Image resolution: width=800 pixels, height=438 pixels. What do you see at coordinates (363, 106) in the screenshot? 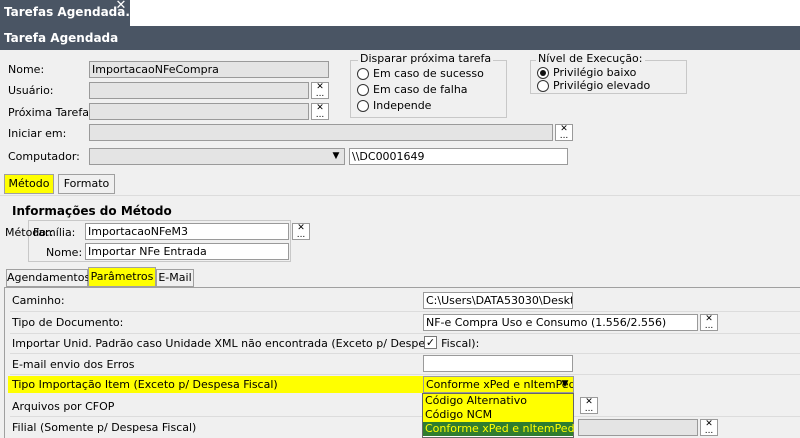
I see `radio-independe` at bounding box center [363, 106].